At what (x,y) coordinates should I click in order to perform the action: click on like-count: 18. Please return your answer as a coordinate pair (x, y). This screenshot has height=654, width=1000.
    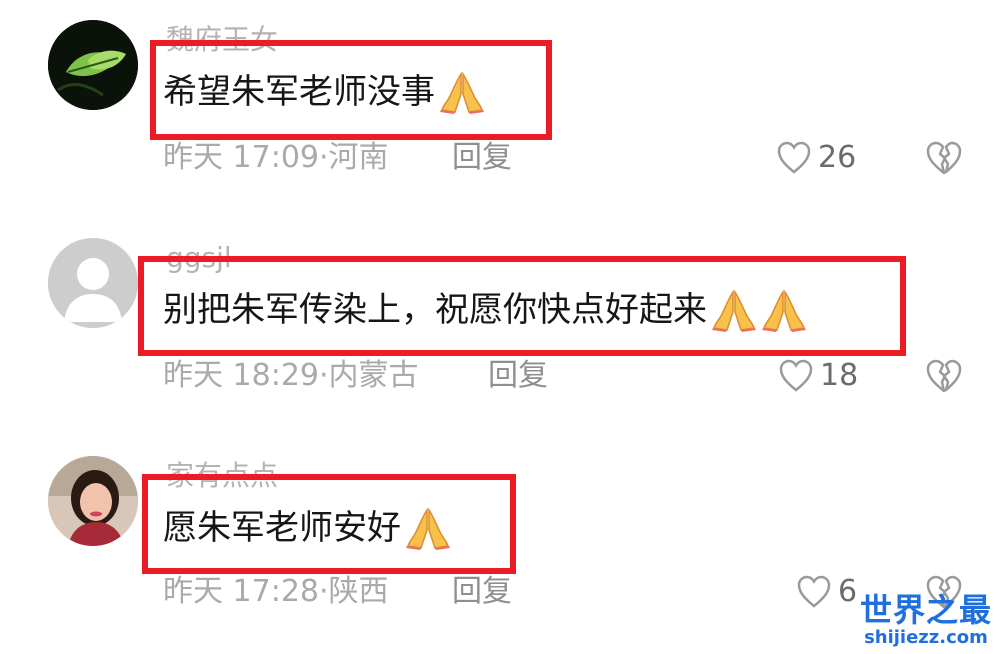
    Looking at the image, I should click on (839, 375).